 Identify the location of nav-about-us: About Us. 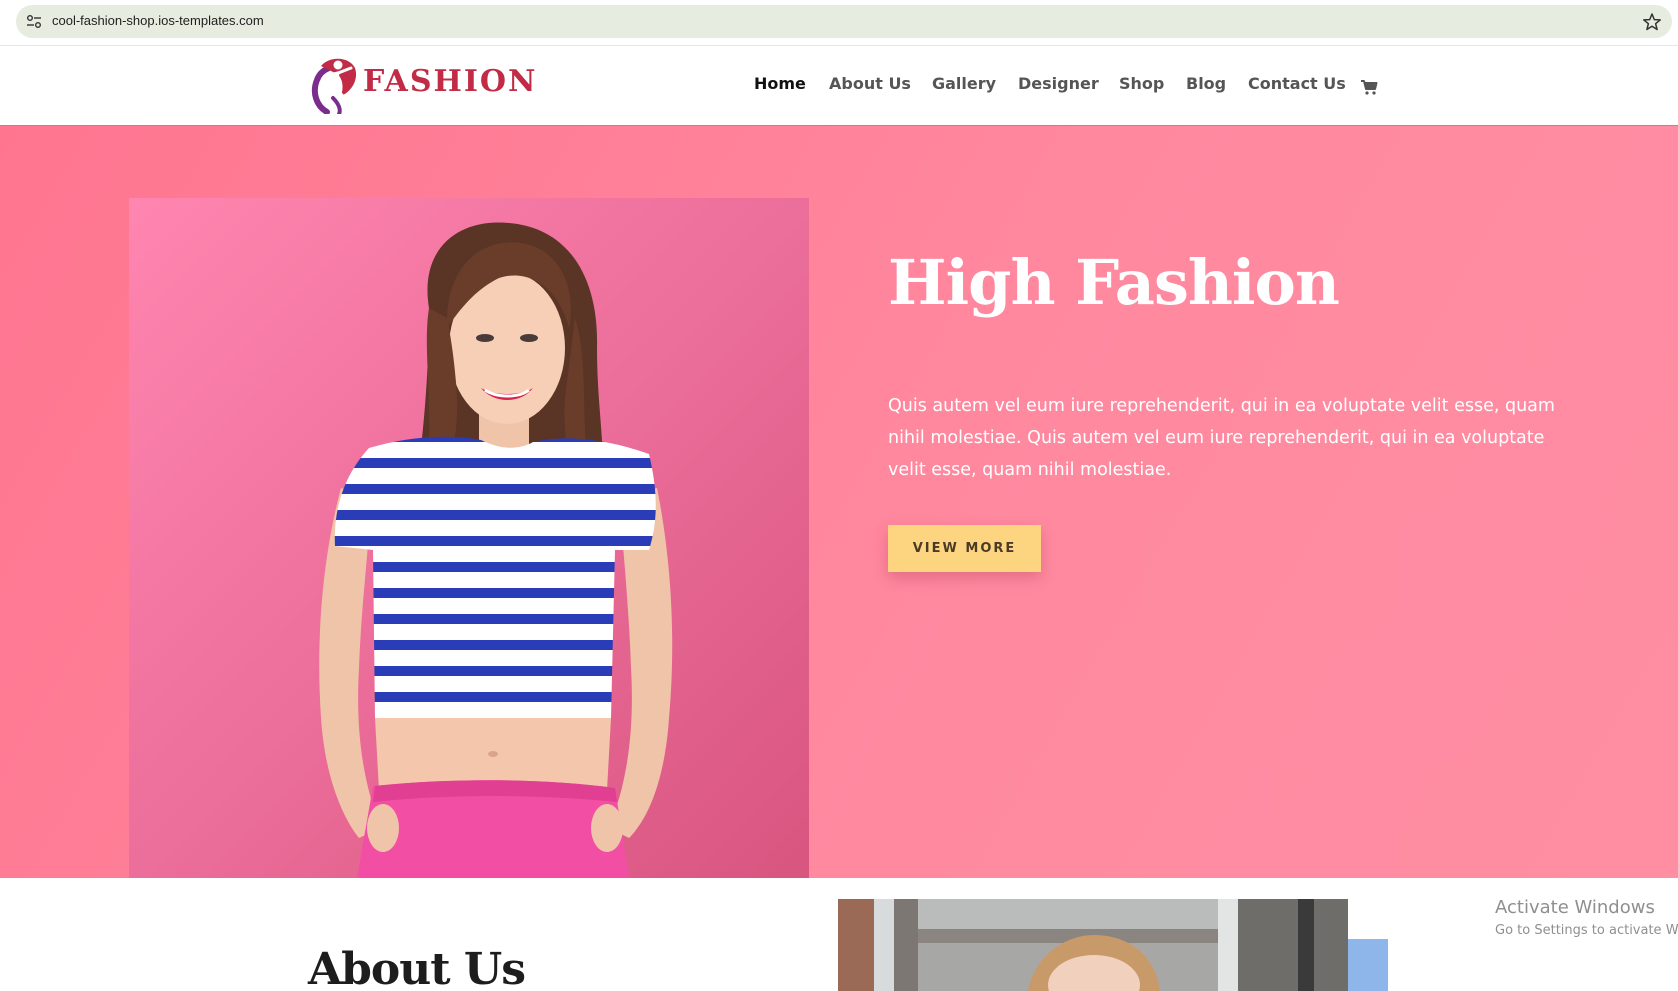
(870, 83).